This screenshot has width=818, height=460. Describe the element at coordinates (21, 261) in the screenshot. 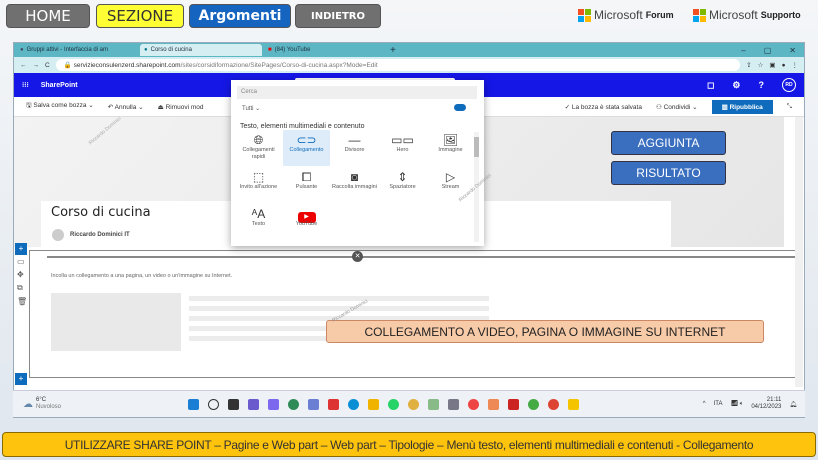

I see `edit-icon: ▭` at that location.